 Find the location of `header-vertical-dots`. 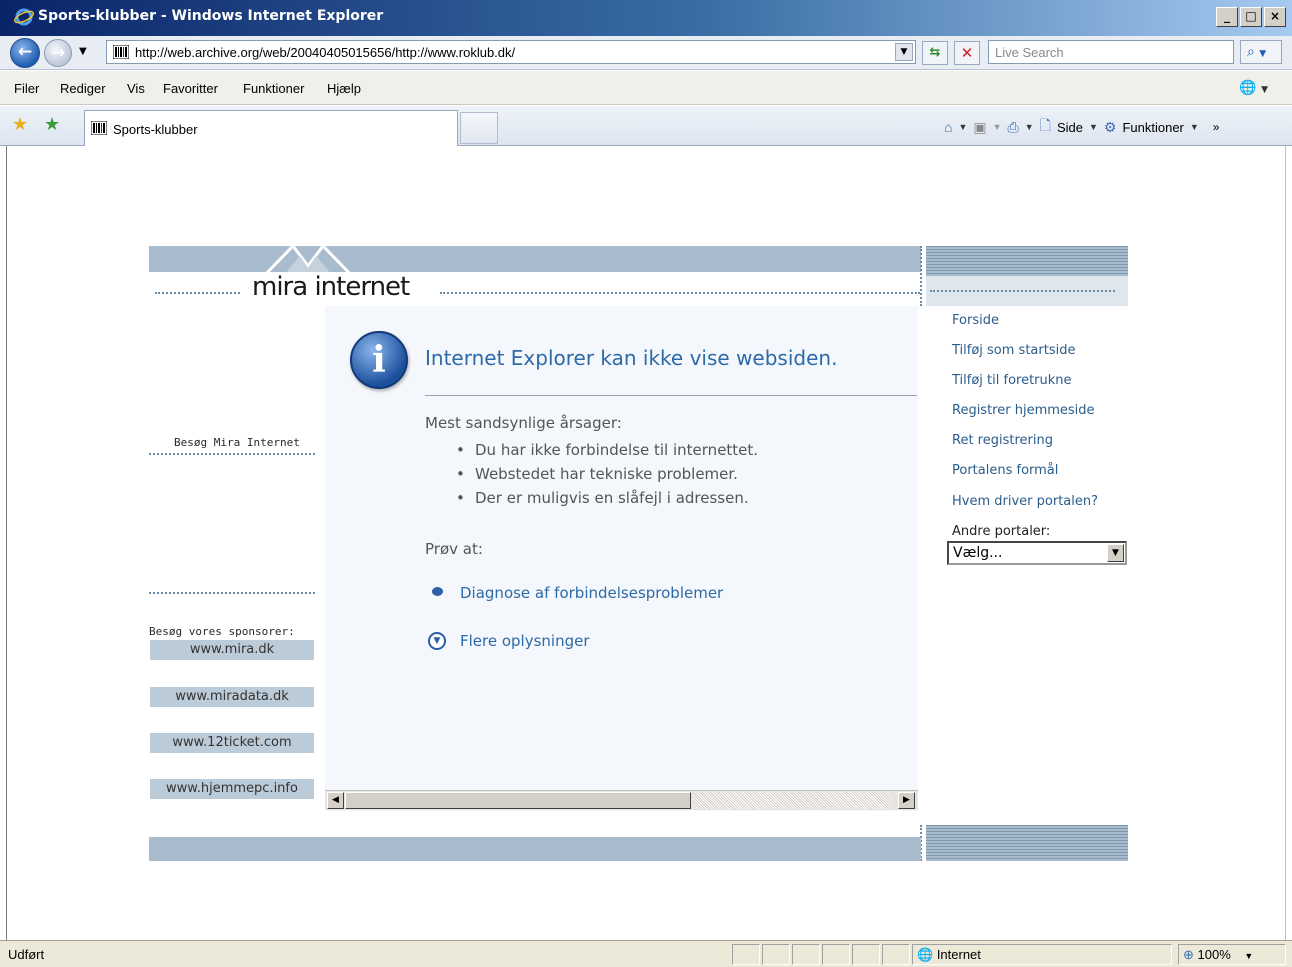

header-vertical-dots is located at coordinates (921, 276).